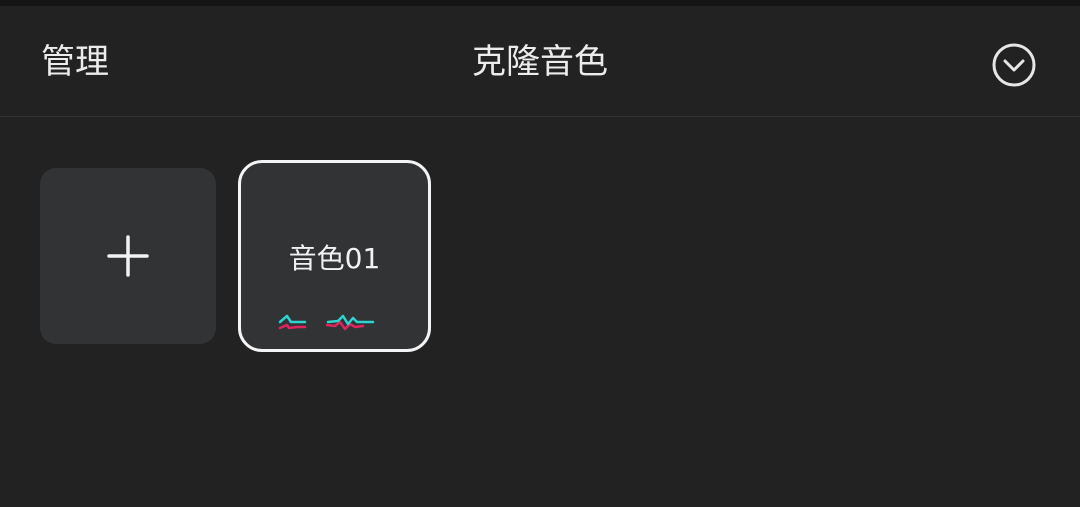  I want to click on header-divider, so click(540, 116).